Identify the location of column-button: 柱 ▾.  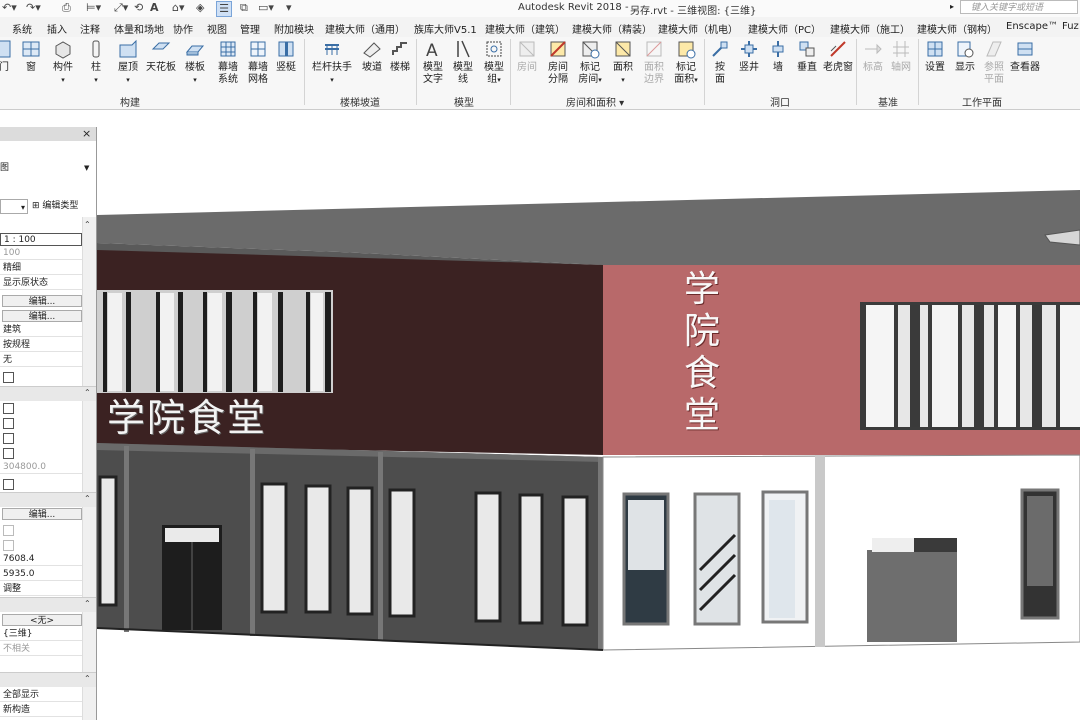
(96, 62).